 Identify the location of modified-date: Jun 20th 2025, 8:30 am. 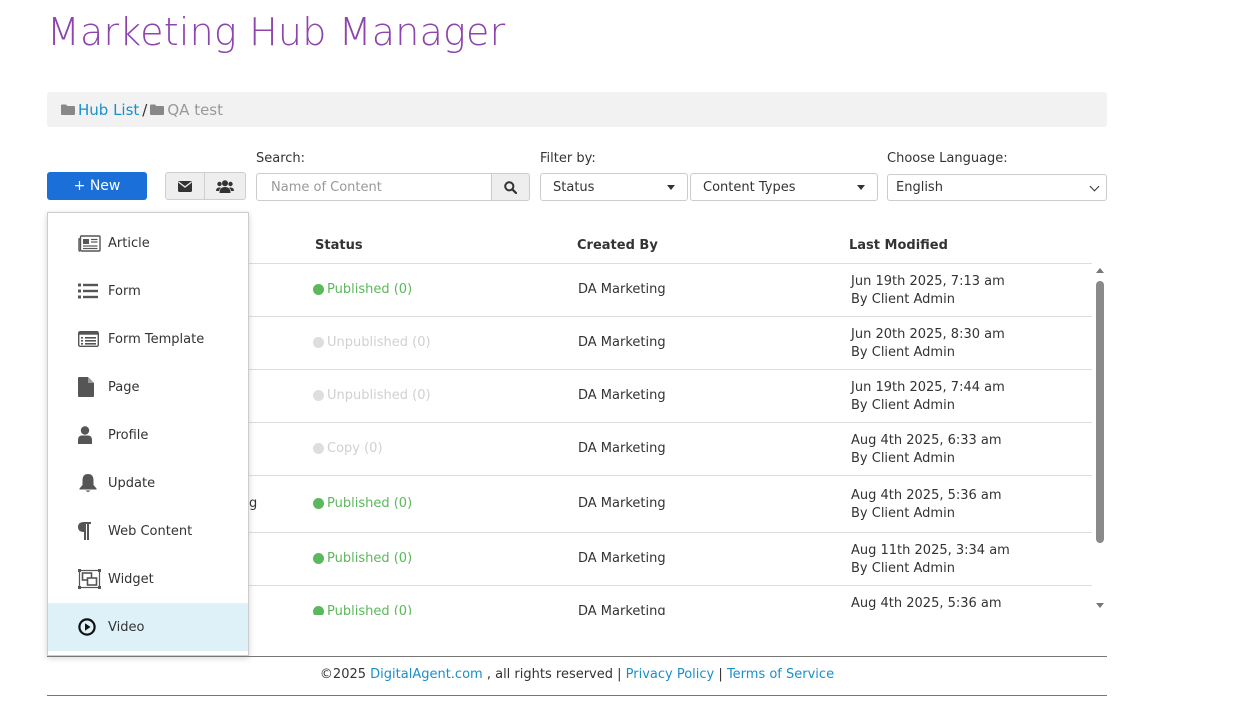
(928, 334).